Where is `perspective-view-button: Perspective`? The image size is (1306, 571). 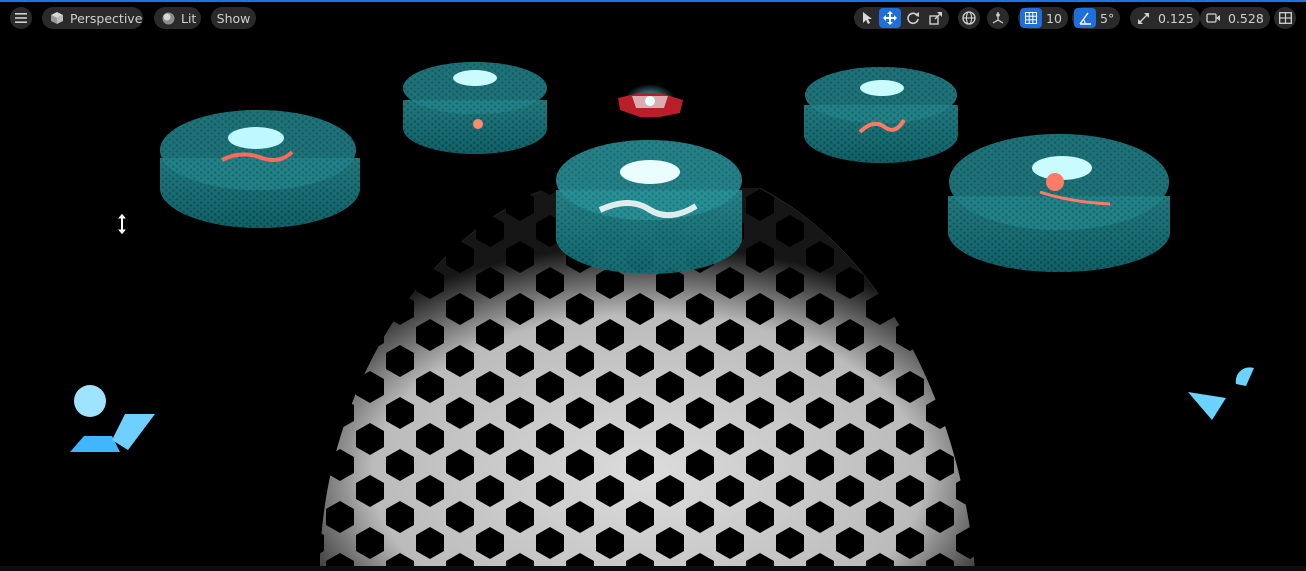
perspective-view-button: Perspective is located at coordinates (92, 18).